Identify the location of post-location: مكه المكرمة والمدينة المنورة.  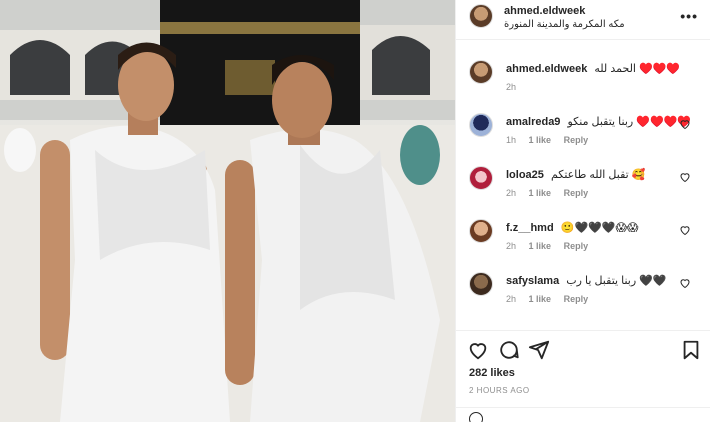
(564, 24).